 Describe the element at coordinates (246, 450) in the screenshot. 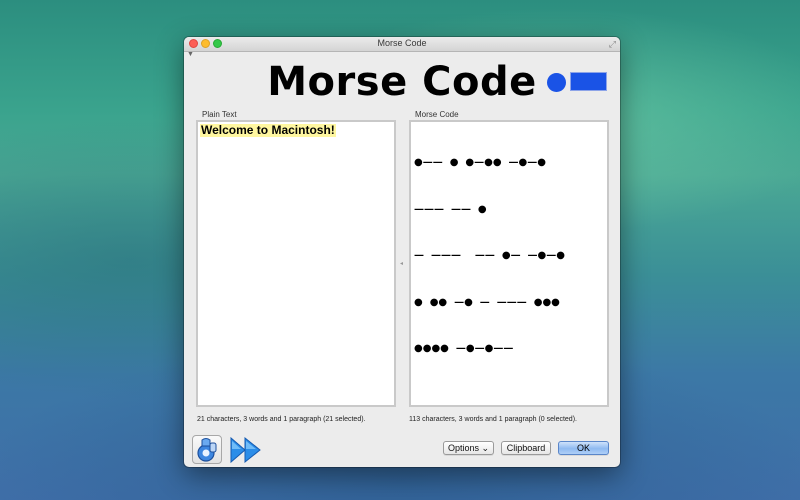

I see `fast-forward-icon` at that location.